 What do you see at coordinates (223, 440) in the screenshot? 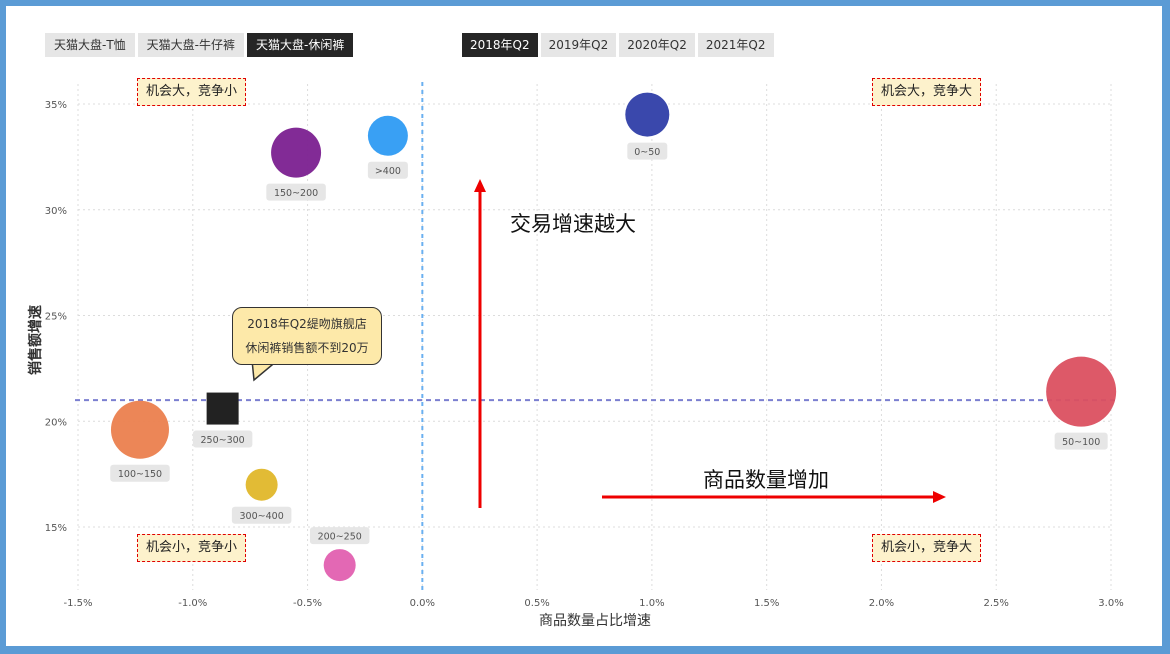
I see `bubble-label: 250~300` at bounding box center [223, 440].